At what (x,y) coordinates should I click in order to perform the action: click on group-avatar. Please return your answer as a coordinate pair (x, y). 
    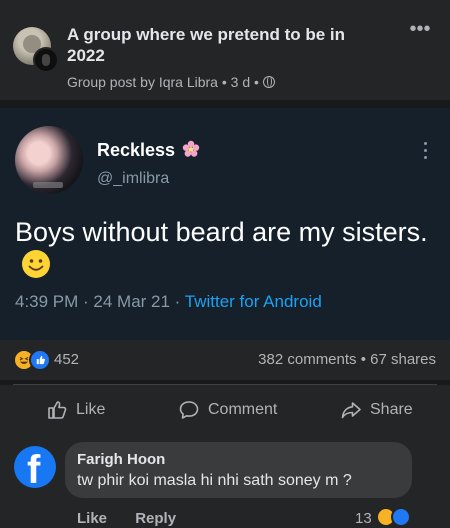
    Looking at the image, I should click on (36, 50).